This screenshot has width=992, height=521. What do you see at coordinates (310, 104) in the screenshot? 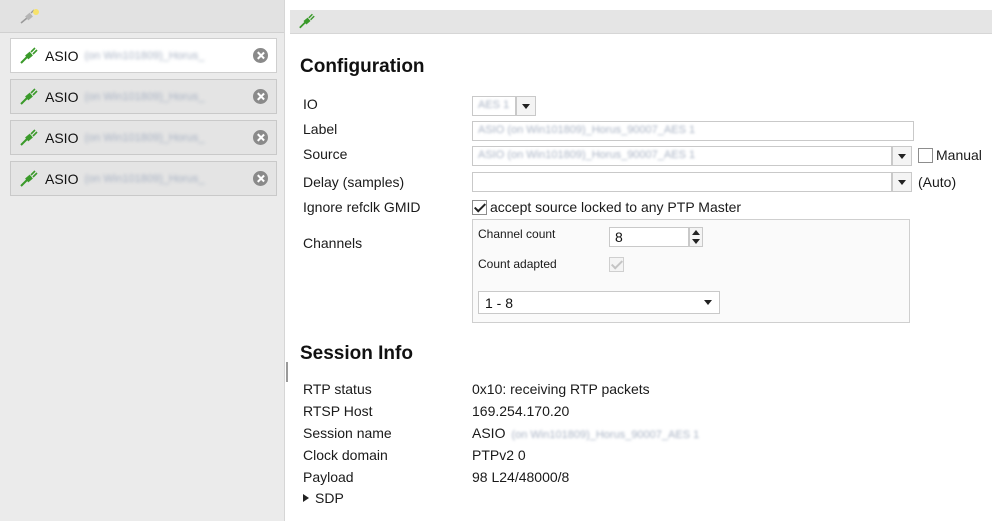
I see `io-label: IO` at bounding box center [310, 104].